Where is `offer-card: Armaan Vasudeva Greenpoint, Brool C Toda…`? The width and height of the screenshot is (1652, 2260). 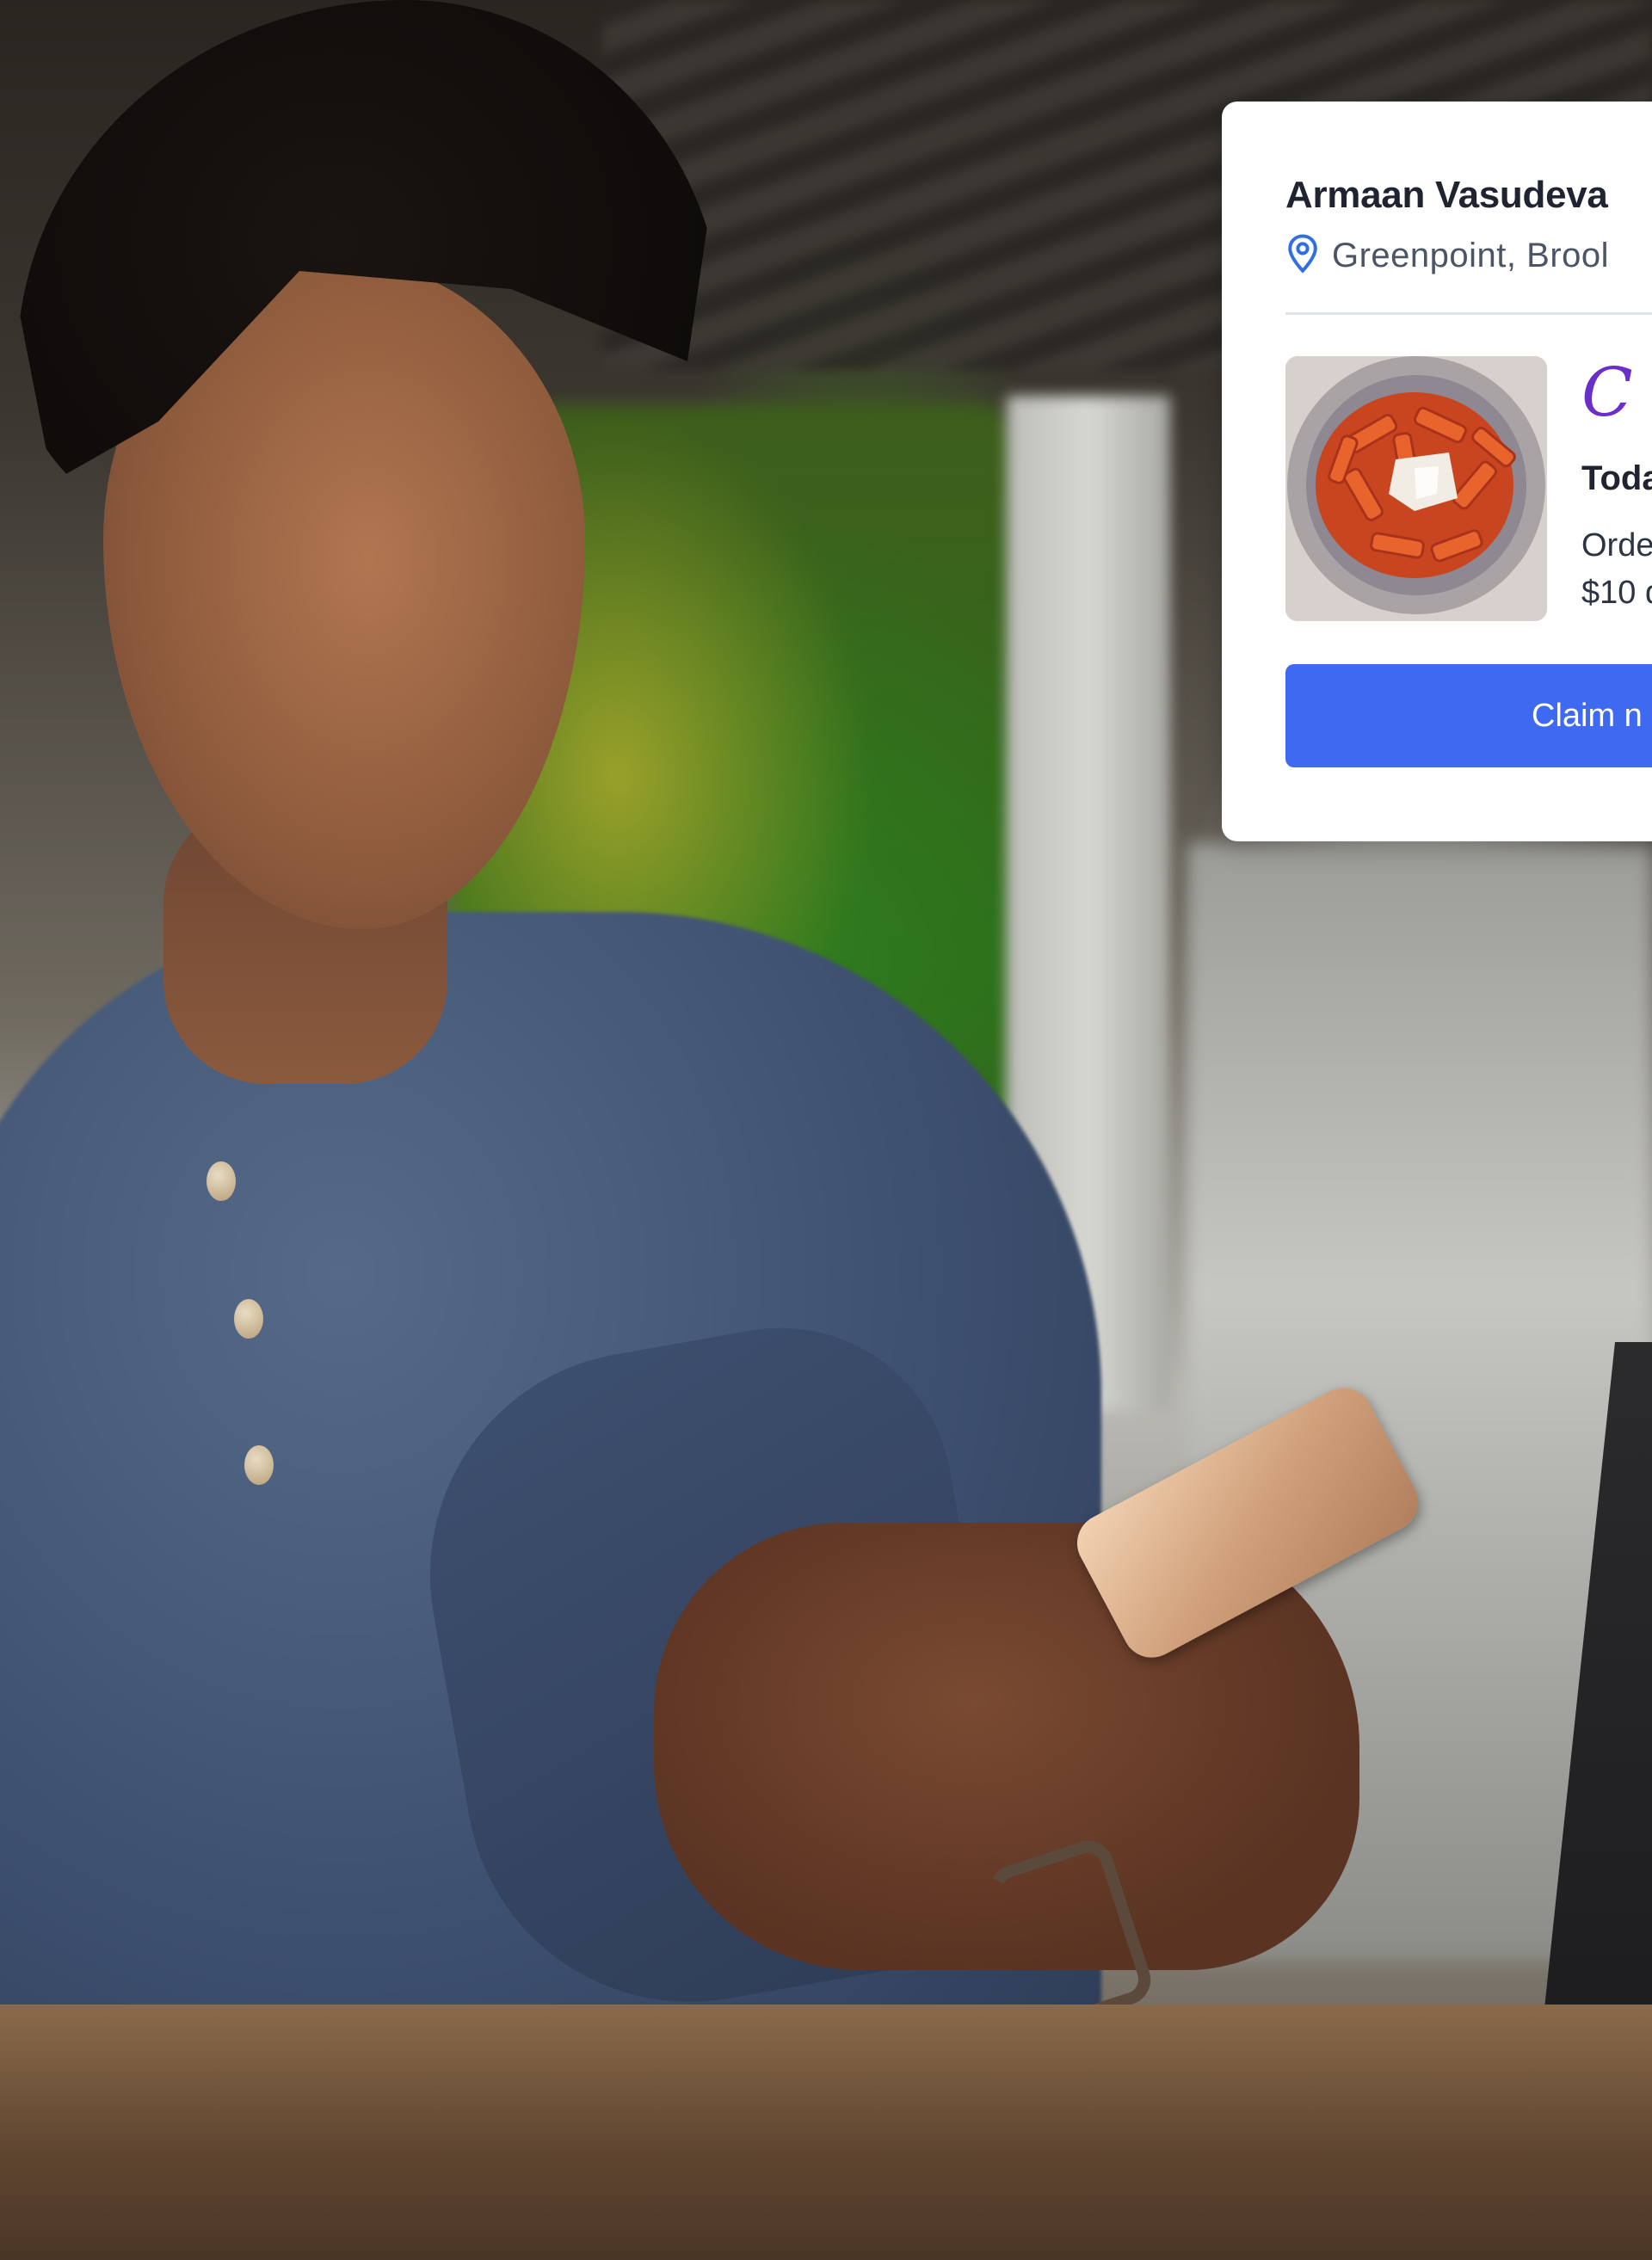
offer-card: Armaan Vasudeva Greenpoint, Brool C Toda… is located at coordinates (1437, 471).